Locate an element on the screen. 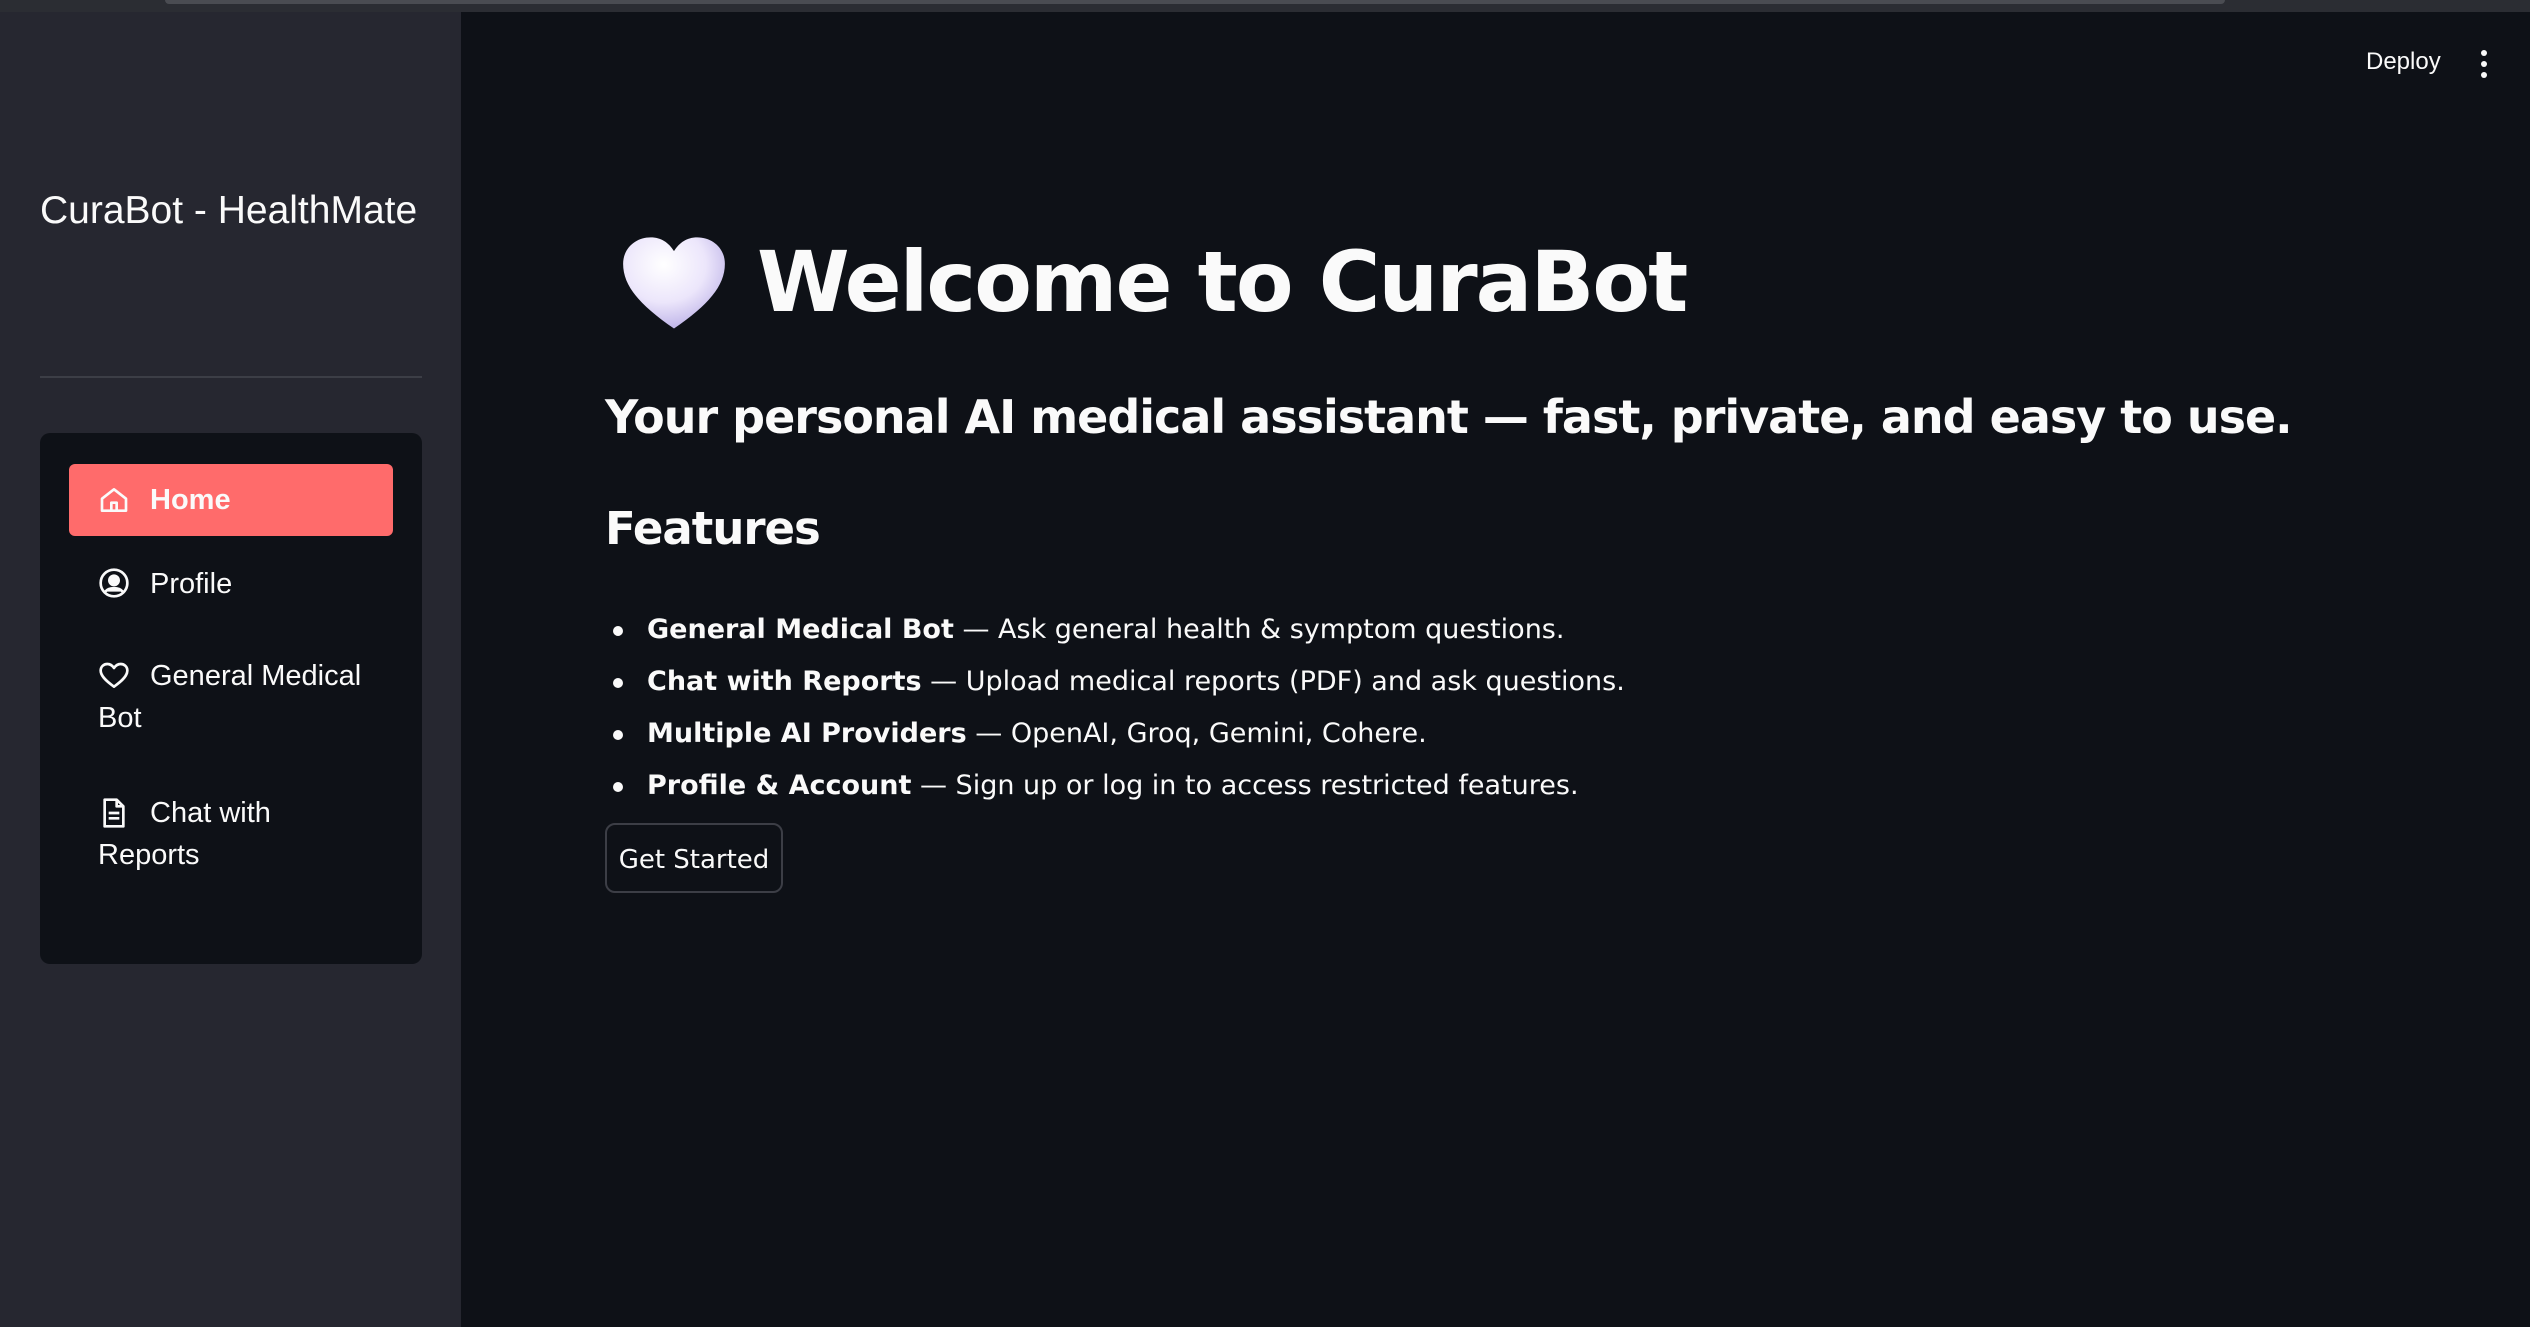 The height and width of the screenshot is (1327, 2530). feature-name: Multiple AI Providers is located at coordinates (807, 733).